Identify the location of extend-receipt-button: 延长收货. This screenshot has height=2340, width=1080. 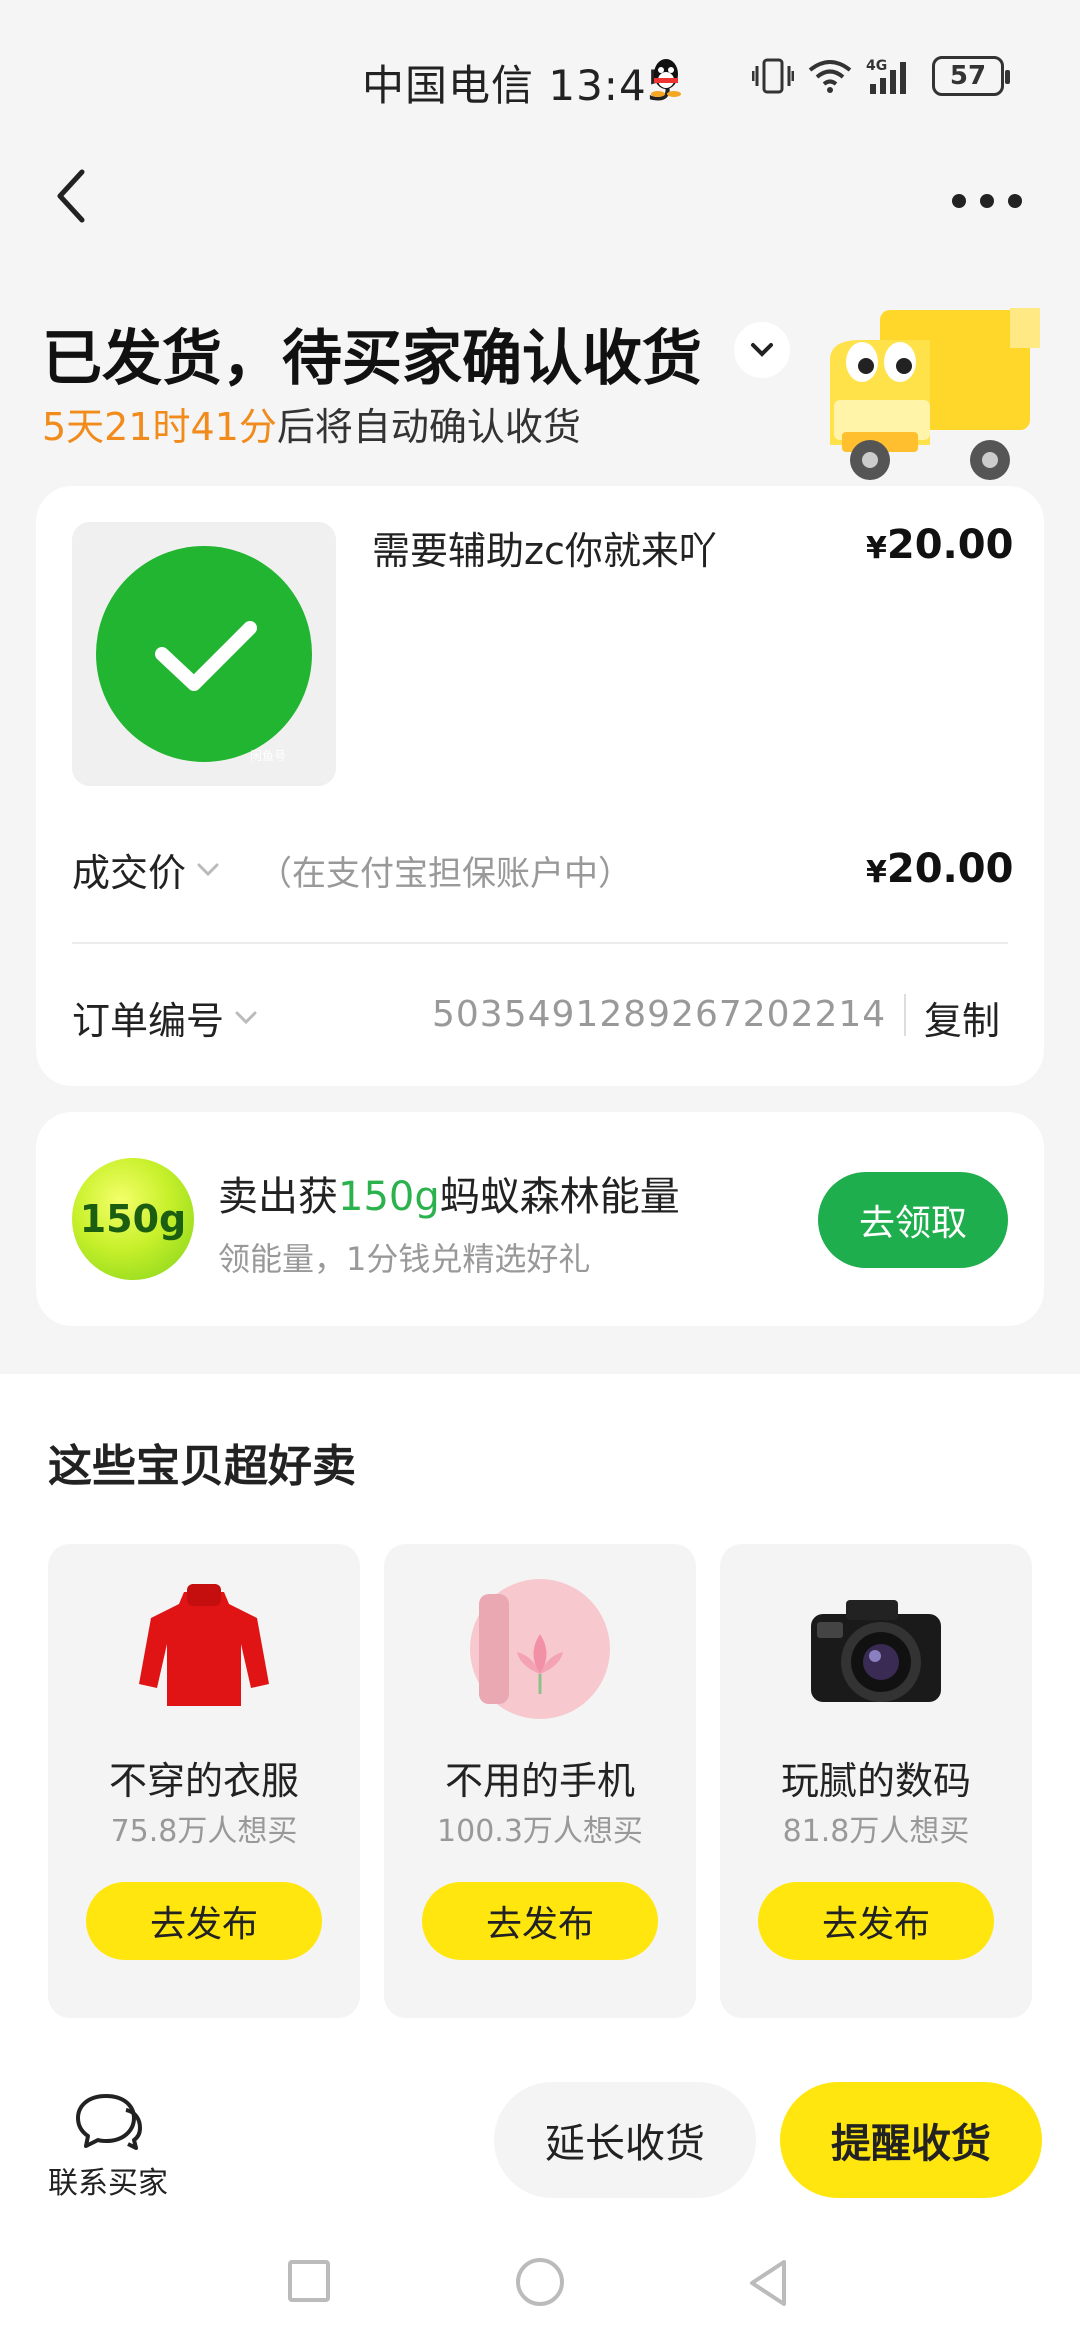
(625, 2140).